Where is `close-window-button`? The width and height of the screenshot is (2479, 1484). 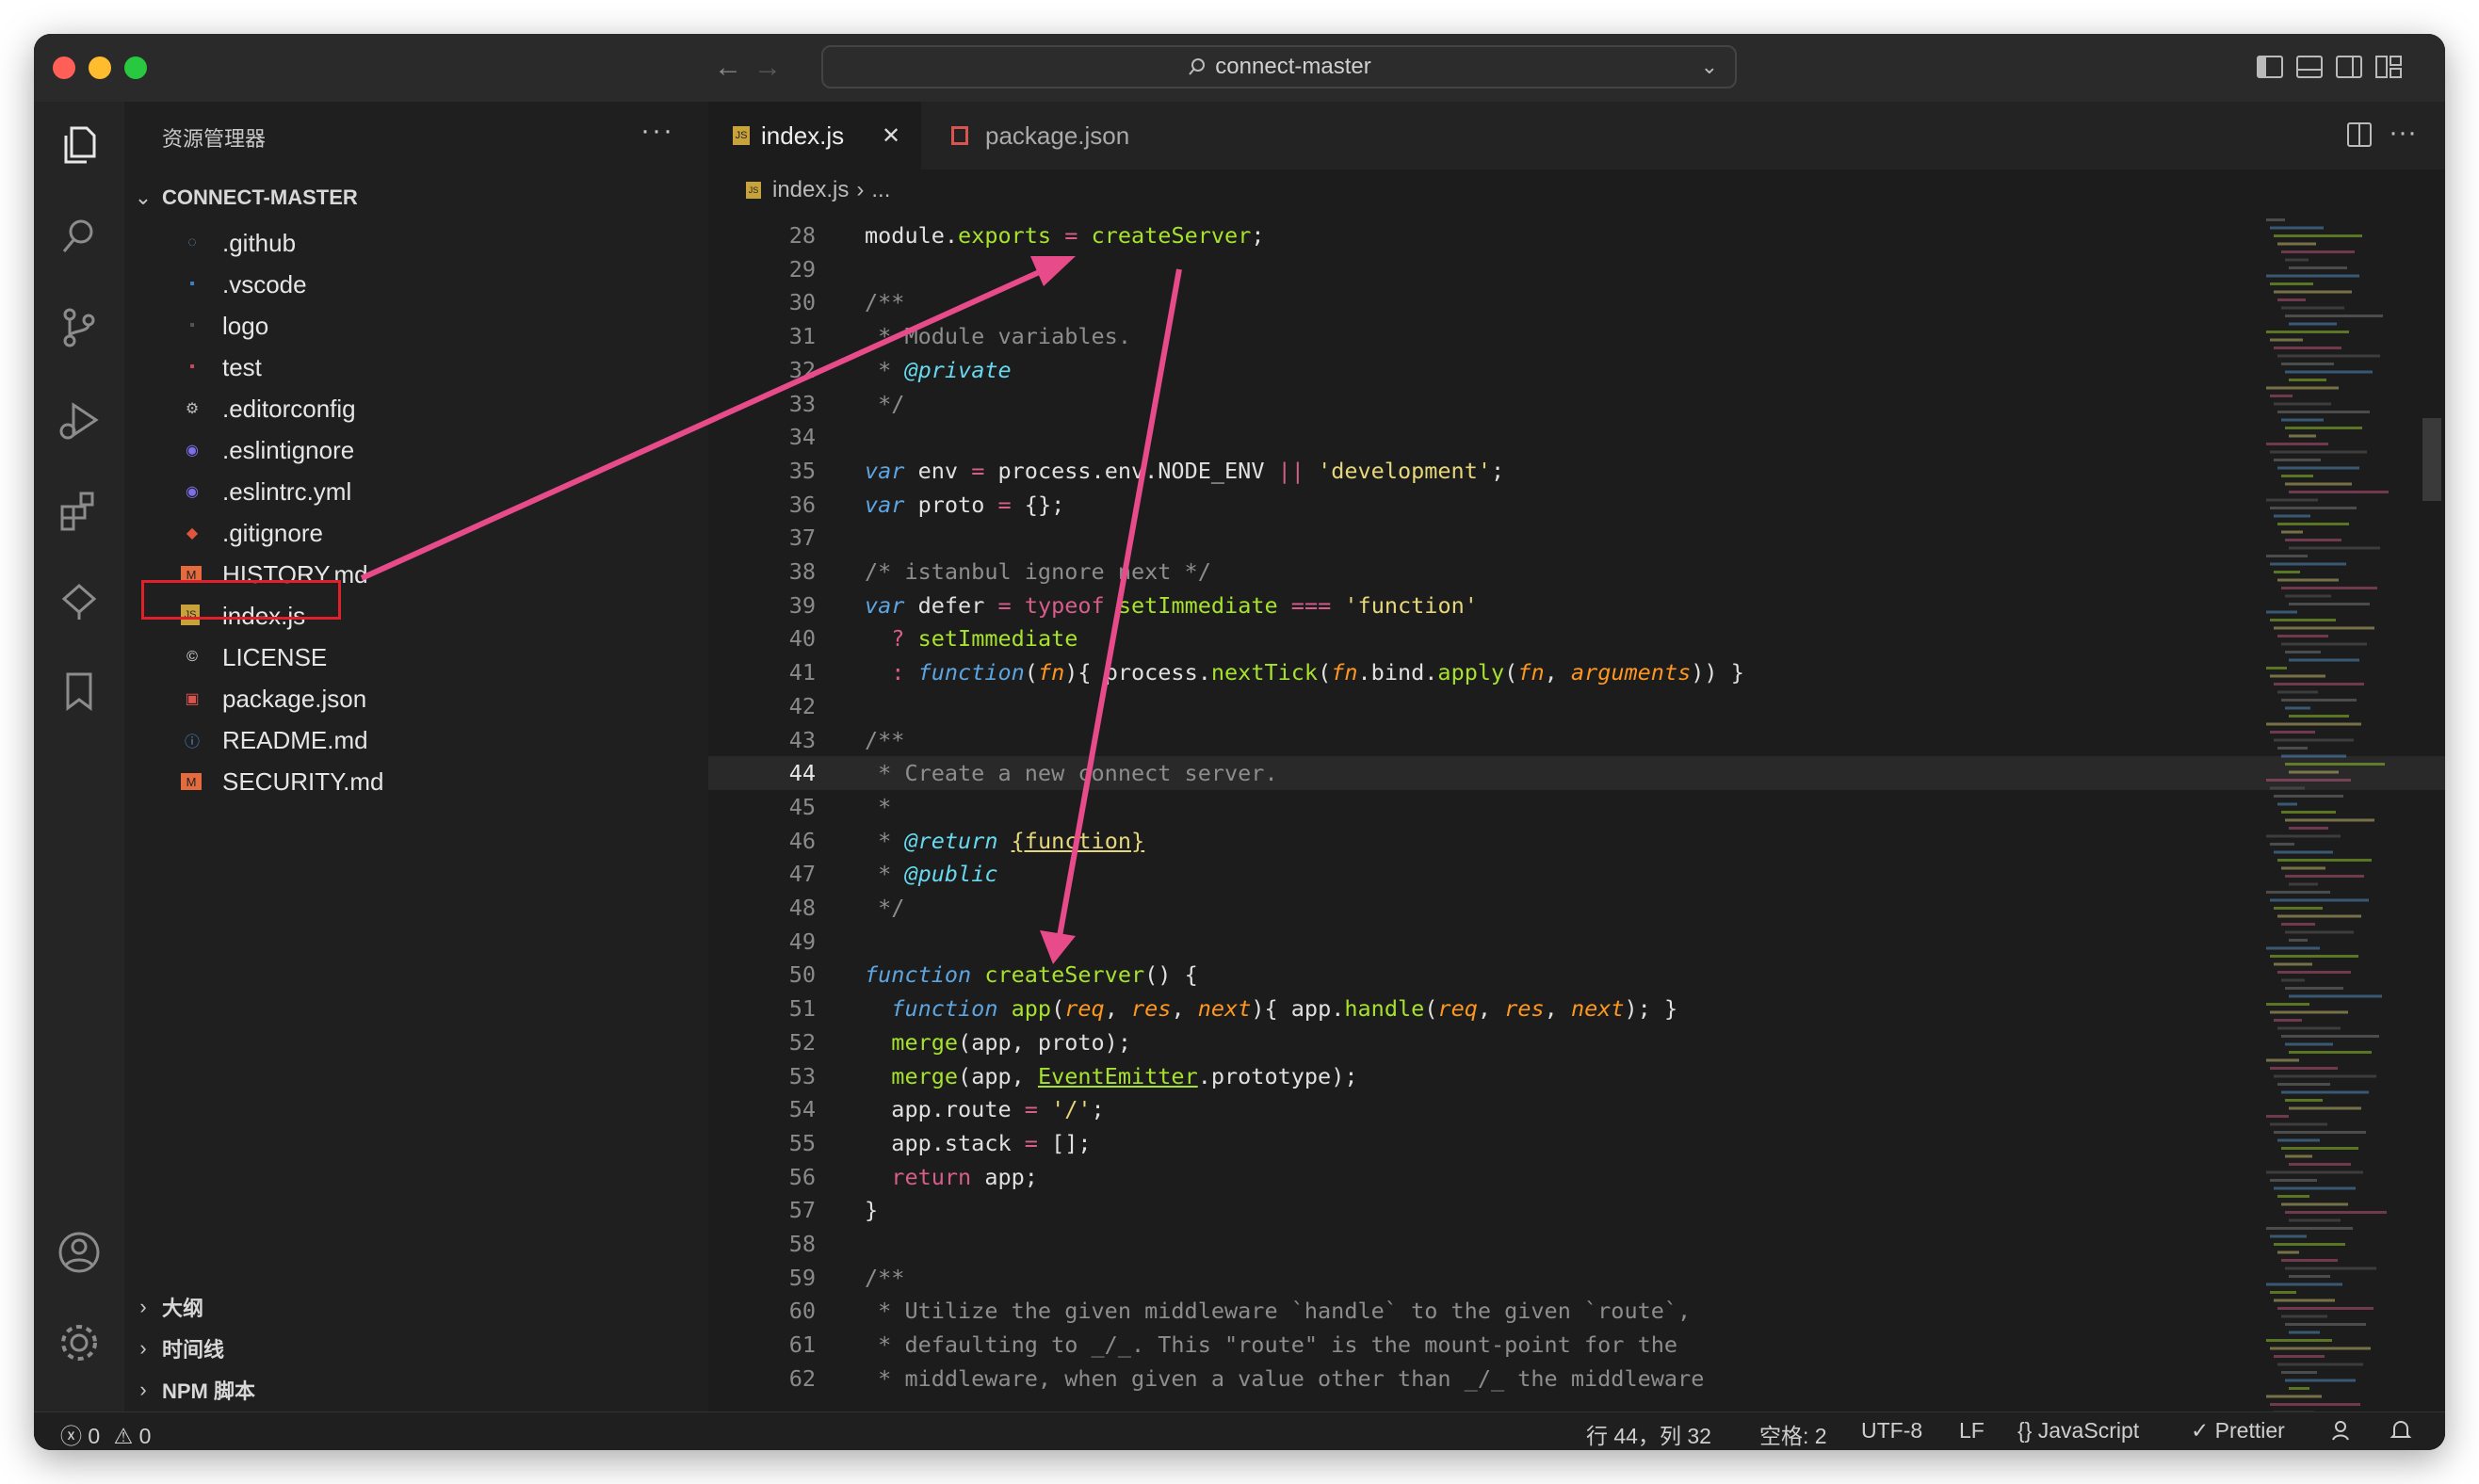
close-window-button is located at coordinates (64, 67).